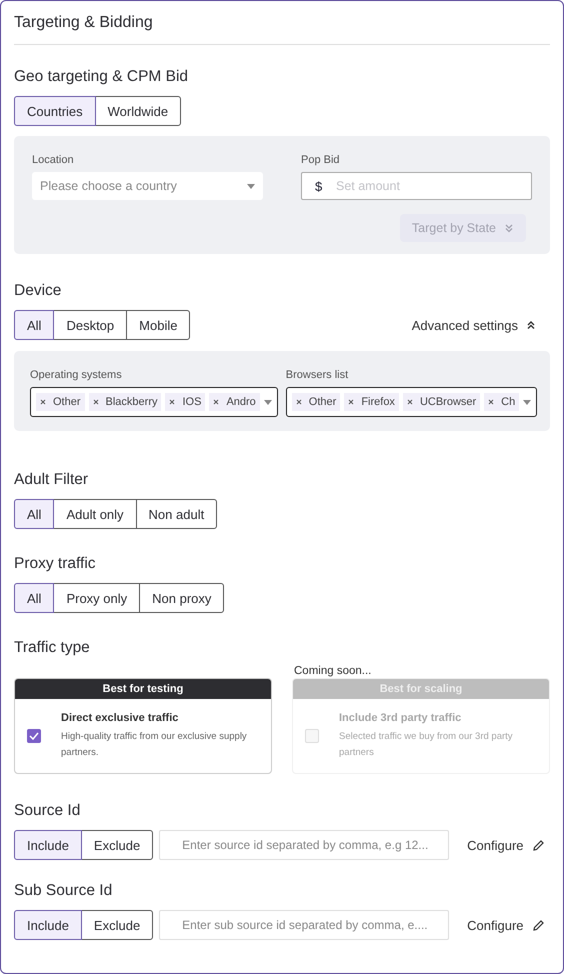 The image size is (564, 974). Describe the element at coordinates (143, 689) in the screenshot. I see `card-banner: Best for testing` at that location.